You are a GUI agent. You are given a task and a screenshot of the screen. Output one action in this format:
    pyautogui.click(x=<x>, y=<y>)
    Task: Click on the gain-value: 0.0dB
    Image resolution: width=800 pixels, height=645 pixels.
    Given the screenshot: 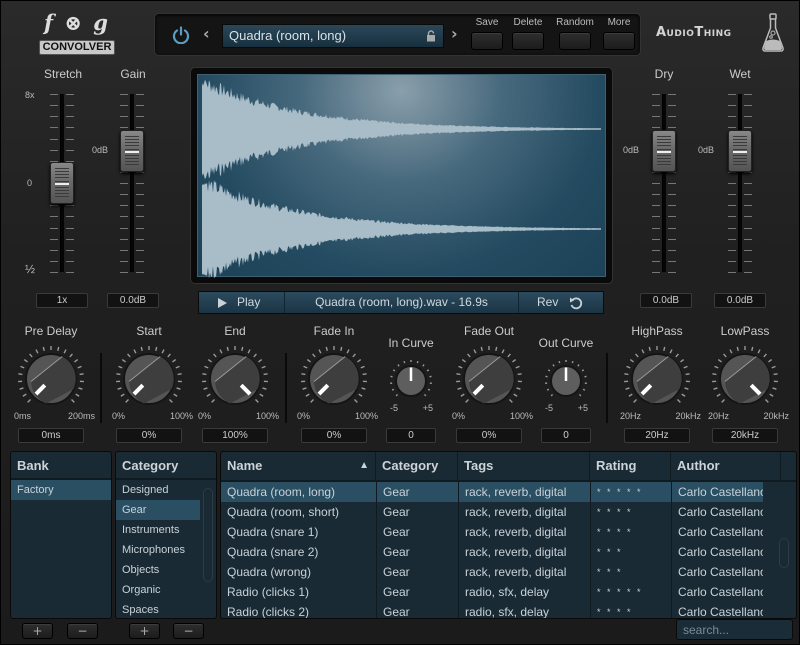 What is the action you would take?
    pyautogui.click(x=133, y=300)
    